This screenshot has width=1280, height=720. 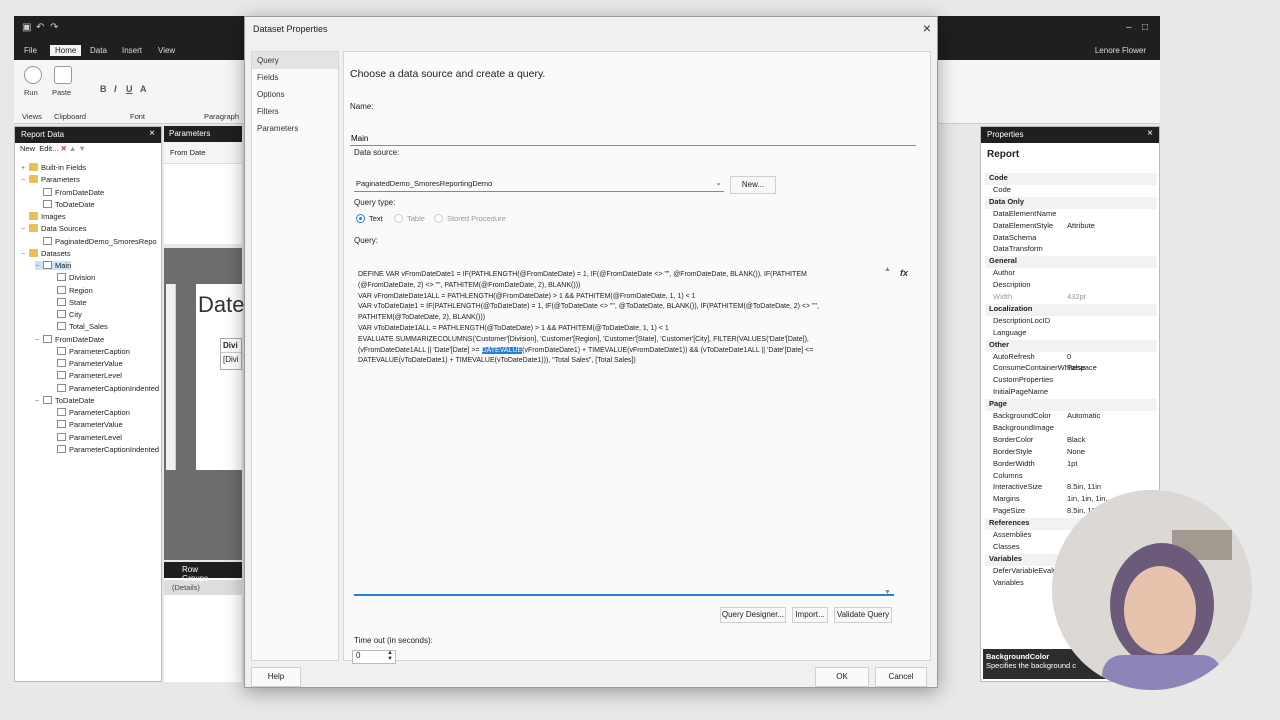 I want to click on cancel-button: Cancel, so click(x=901, y=677).